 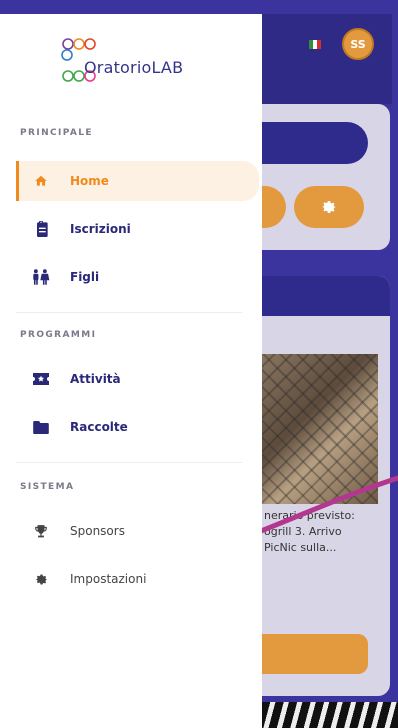 I want to click on clipboard-icon, so click(x=41, y=229).